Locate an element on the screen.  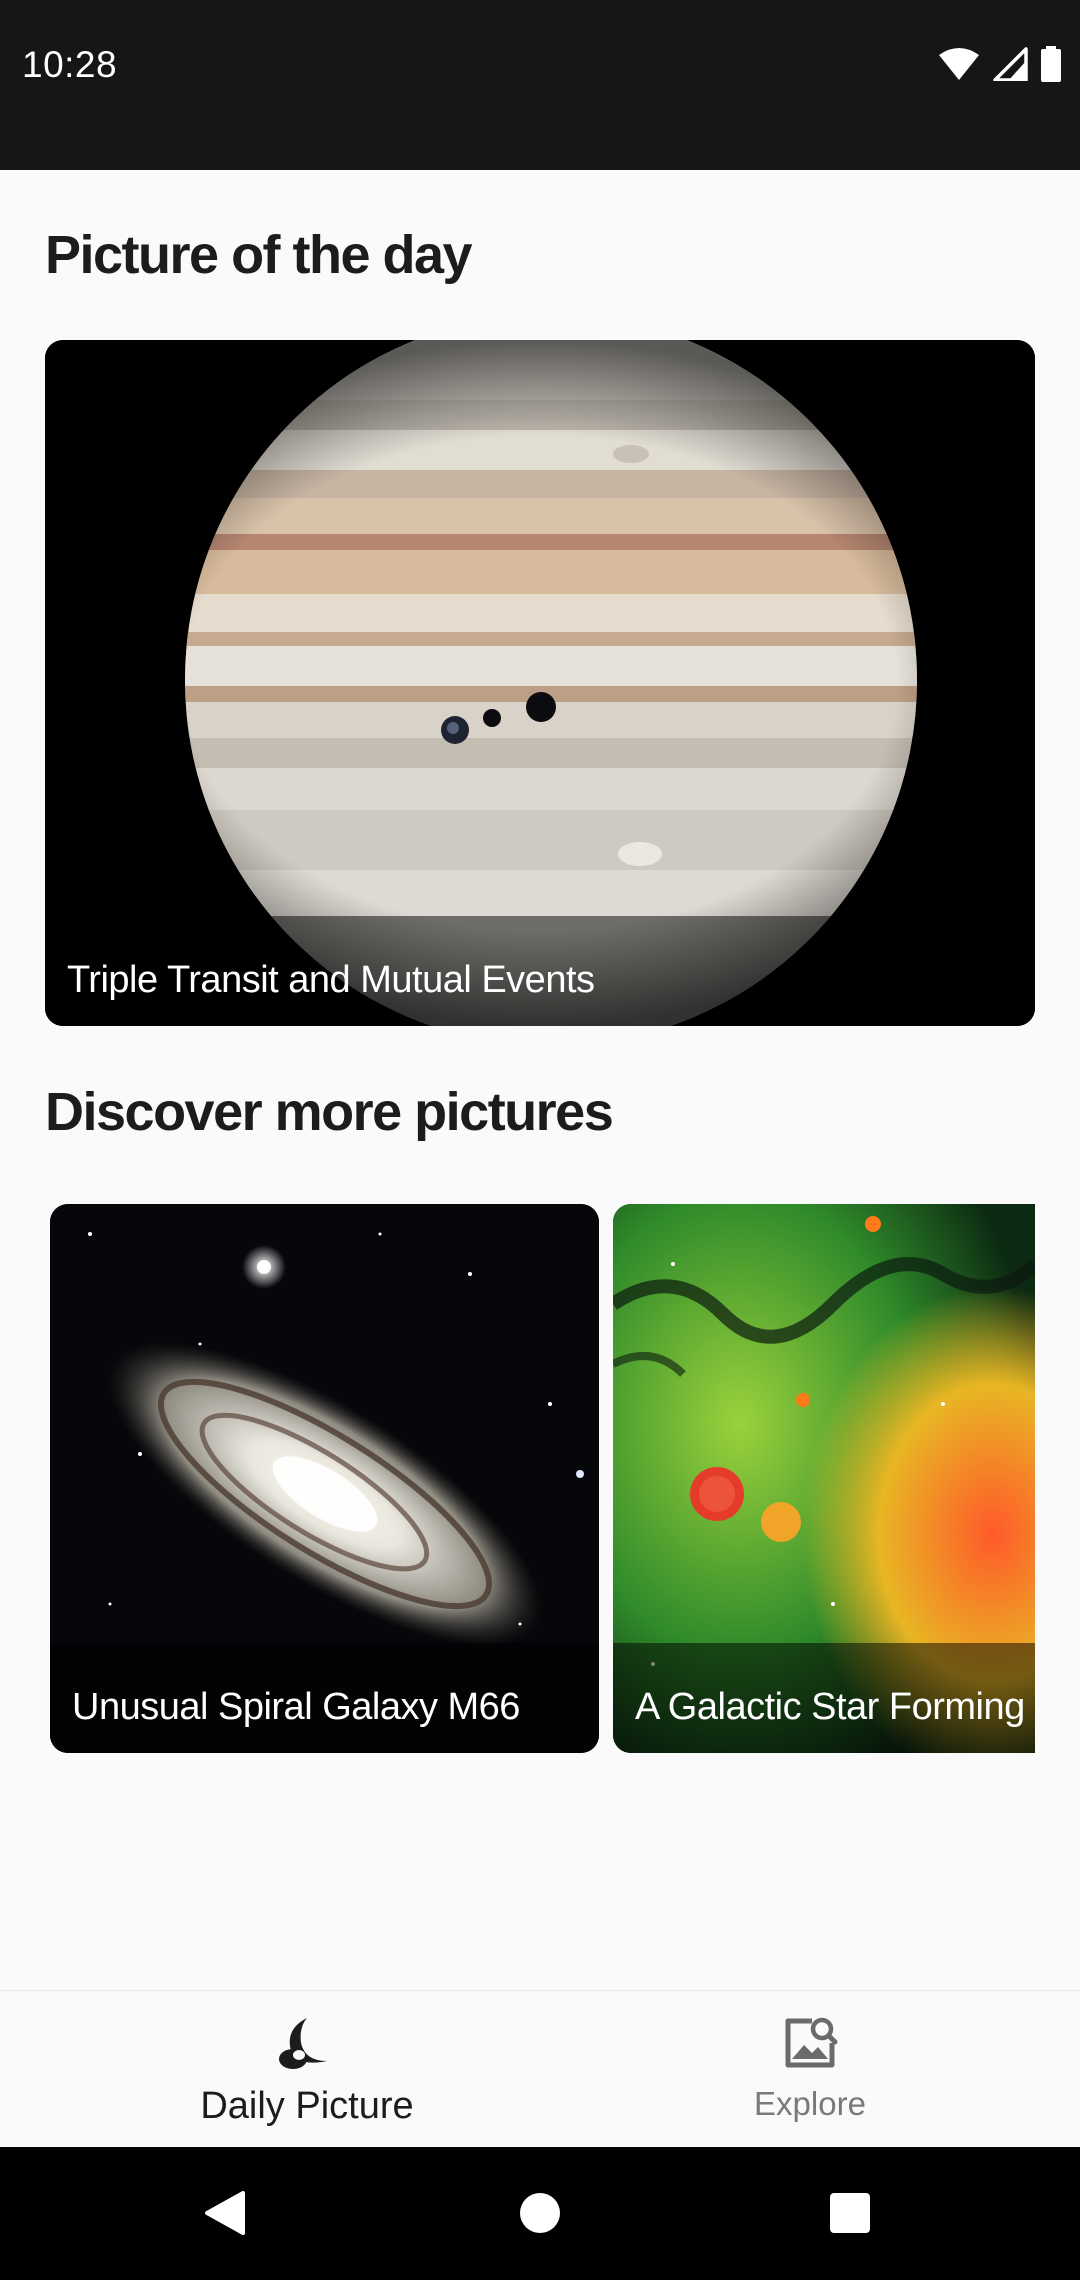
bottom-navigation: Daily Picture Explore is located at coordinates (540, 2069).